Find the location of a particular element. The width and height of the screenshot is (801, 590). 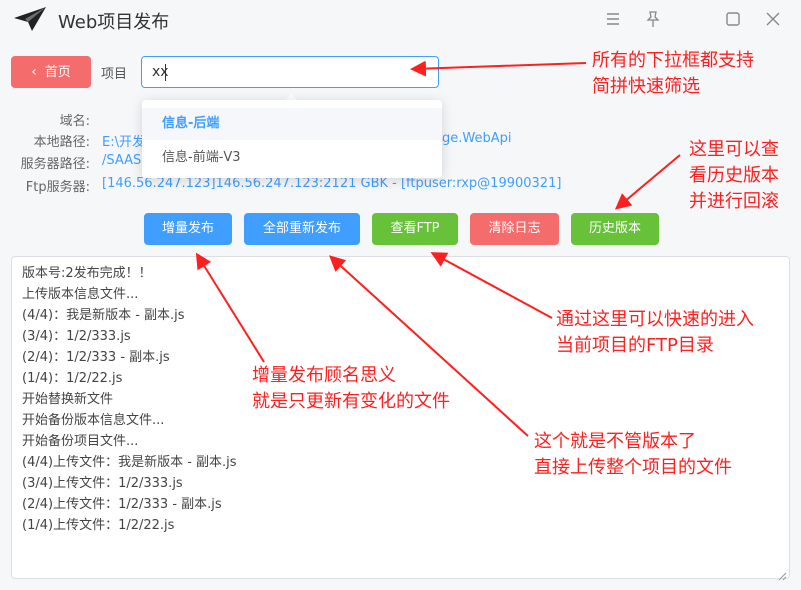

annotation-republish: 这个就是不管版本了 直接上传整个项目的文件 is located at coordinates (633, 455).